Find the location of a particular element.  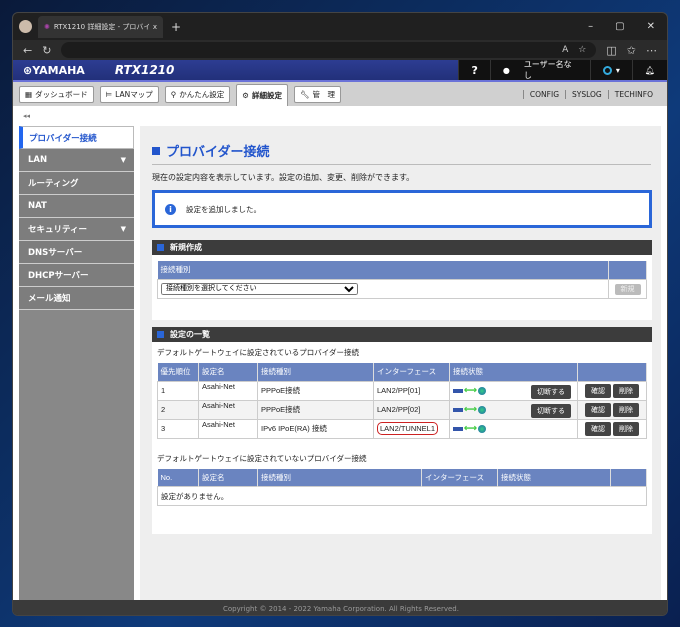

interface-name: LAN2/PP[01] is located at coordinates (399, 390).